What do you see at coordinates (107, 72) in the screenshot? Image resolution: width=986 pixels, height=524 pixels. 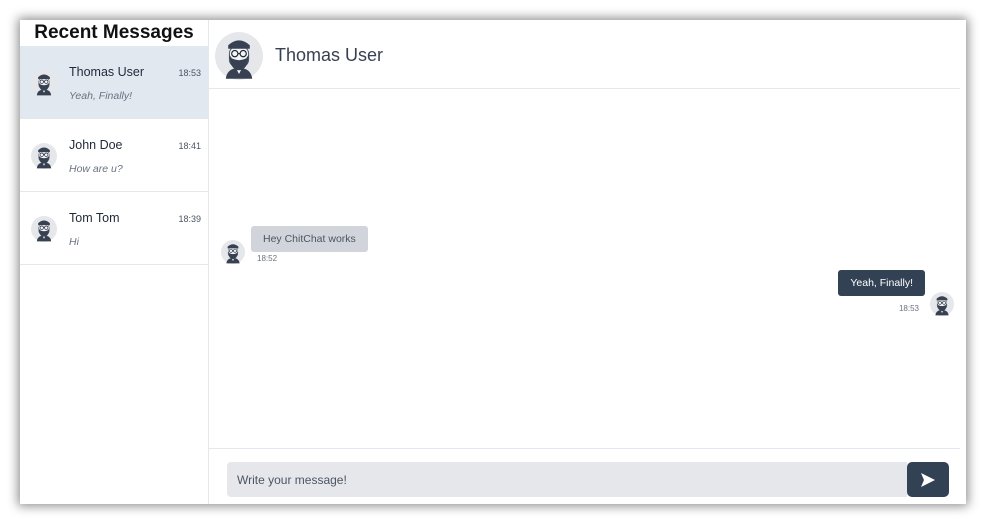 I see `conversation-name: Thomas User` at bounding box center [107, 72].